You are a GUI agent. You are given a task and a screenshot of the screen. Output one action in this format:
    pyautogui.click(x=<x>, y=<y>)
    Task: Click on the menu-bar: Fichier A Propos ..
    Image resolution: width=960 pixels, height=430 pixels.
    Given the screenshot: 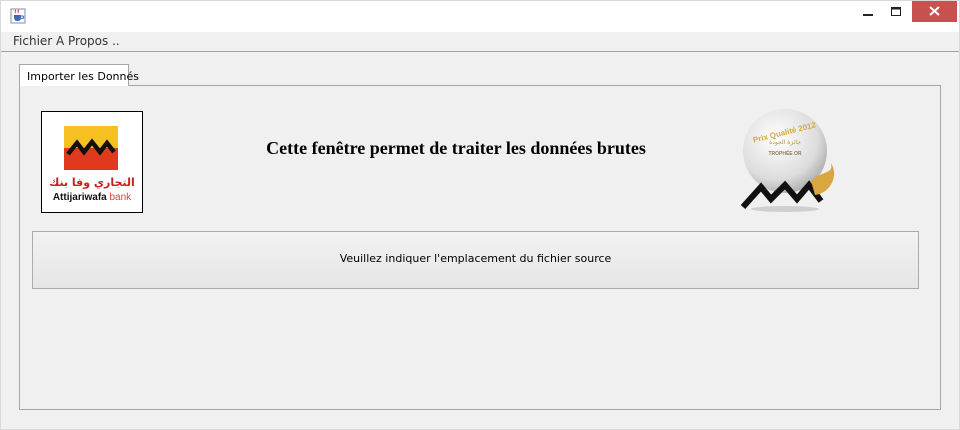 What is the action you would take?
    pyautogui.click(x=480, y=42)
    